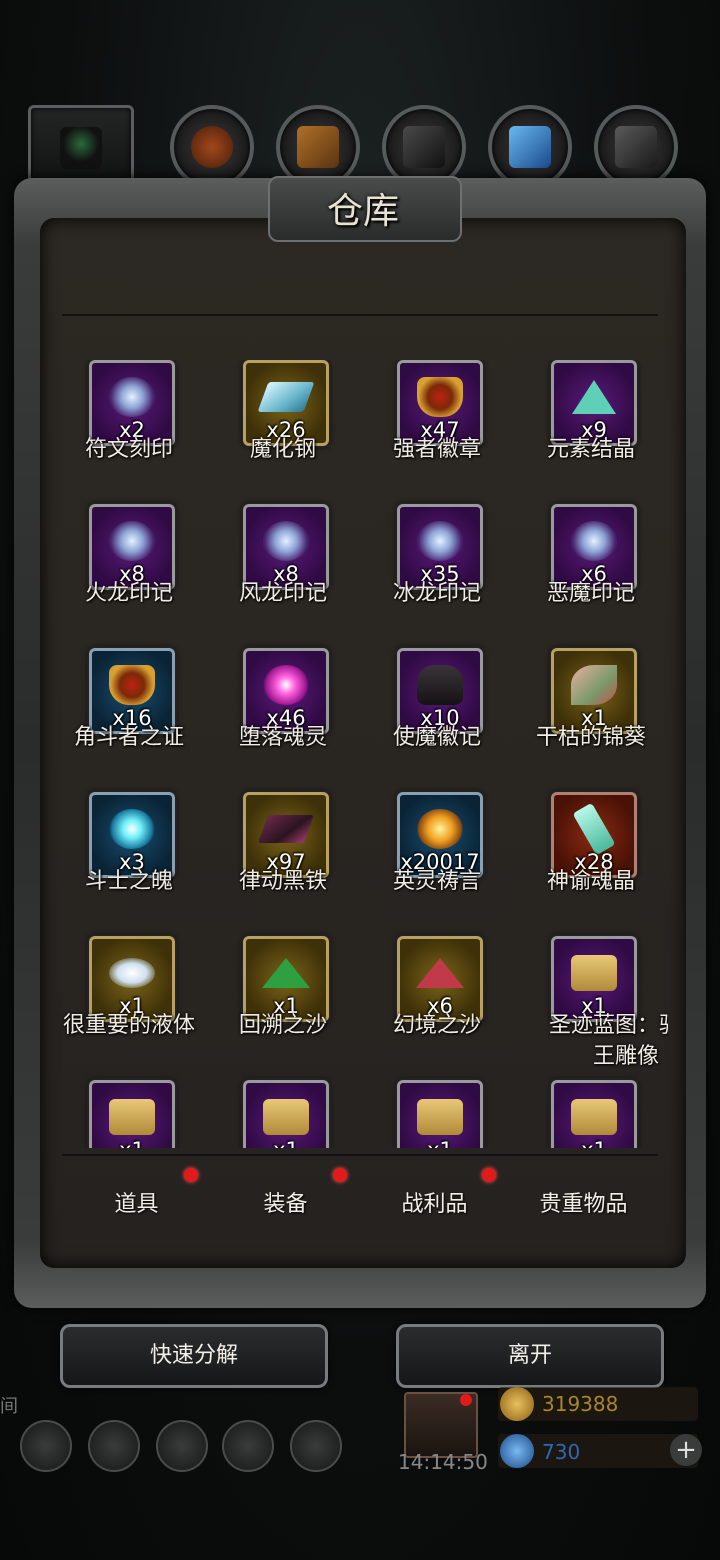 The width and height of the screenshot is (720, 1560). I want to click on tab-category-0: 道具, so click(136, 1203).